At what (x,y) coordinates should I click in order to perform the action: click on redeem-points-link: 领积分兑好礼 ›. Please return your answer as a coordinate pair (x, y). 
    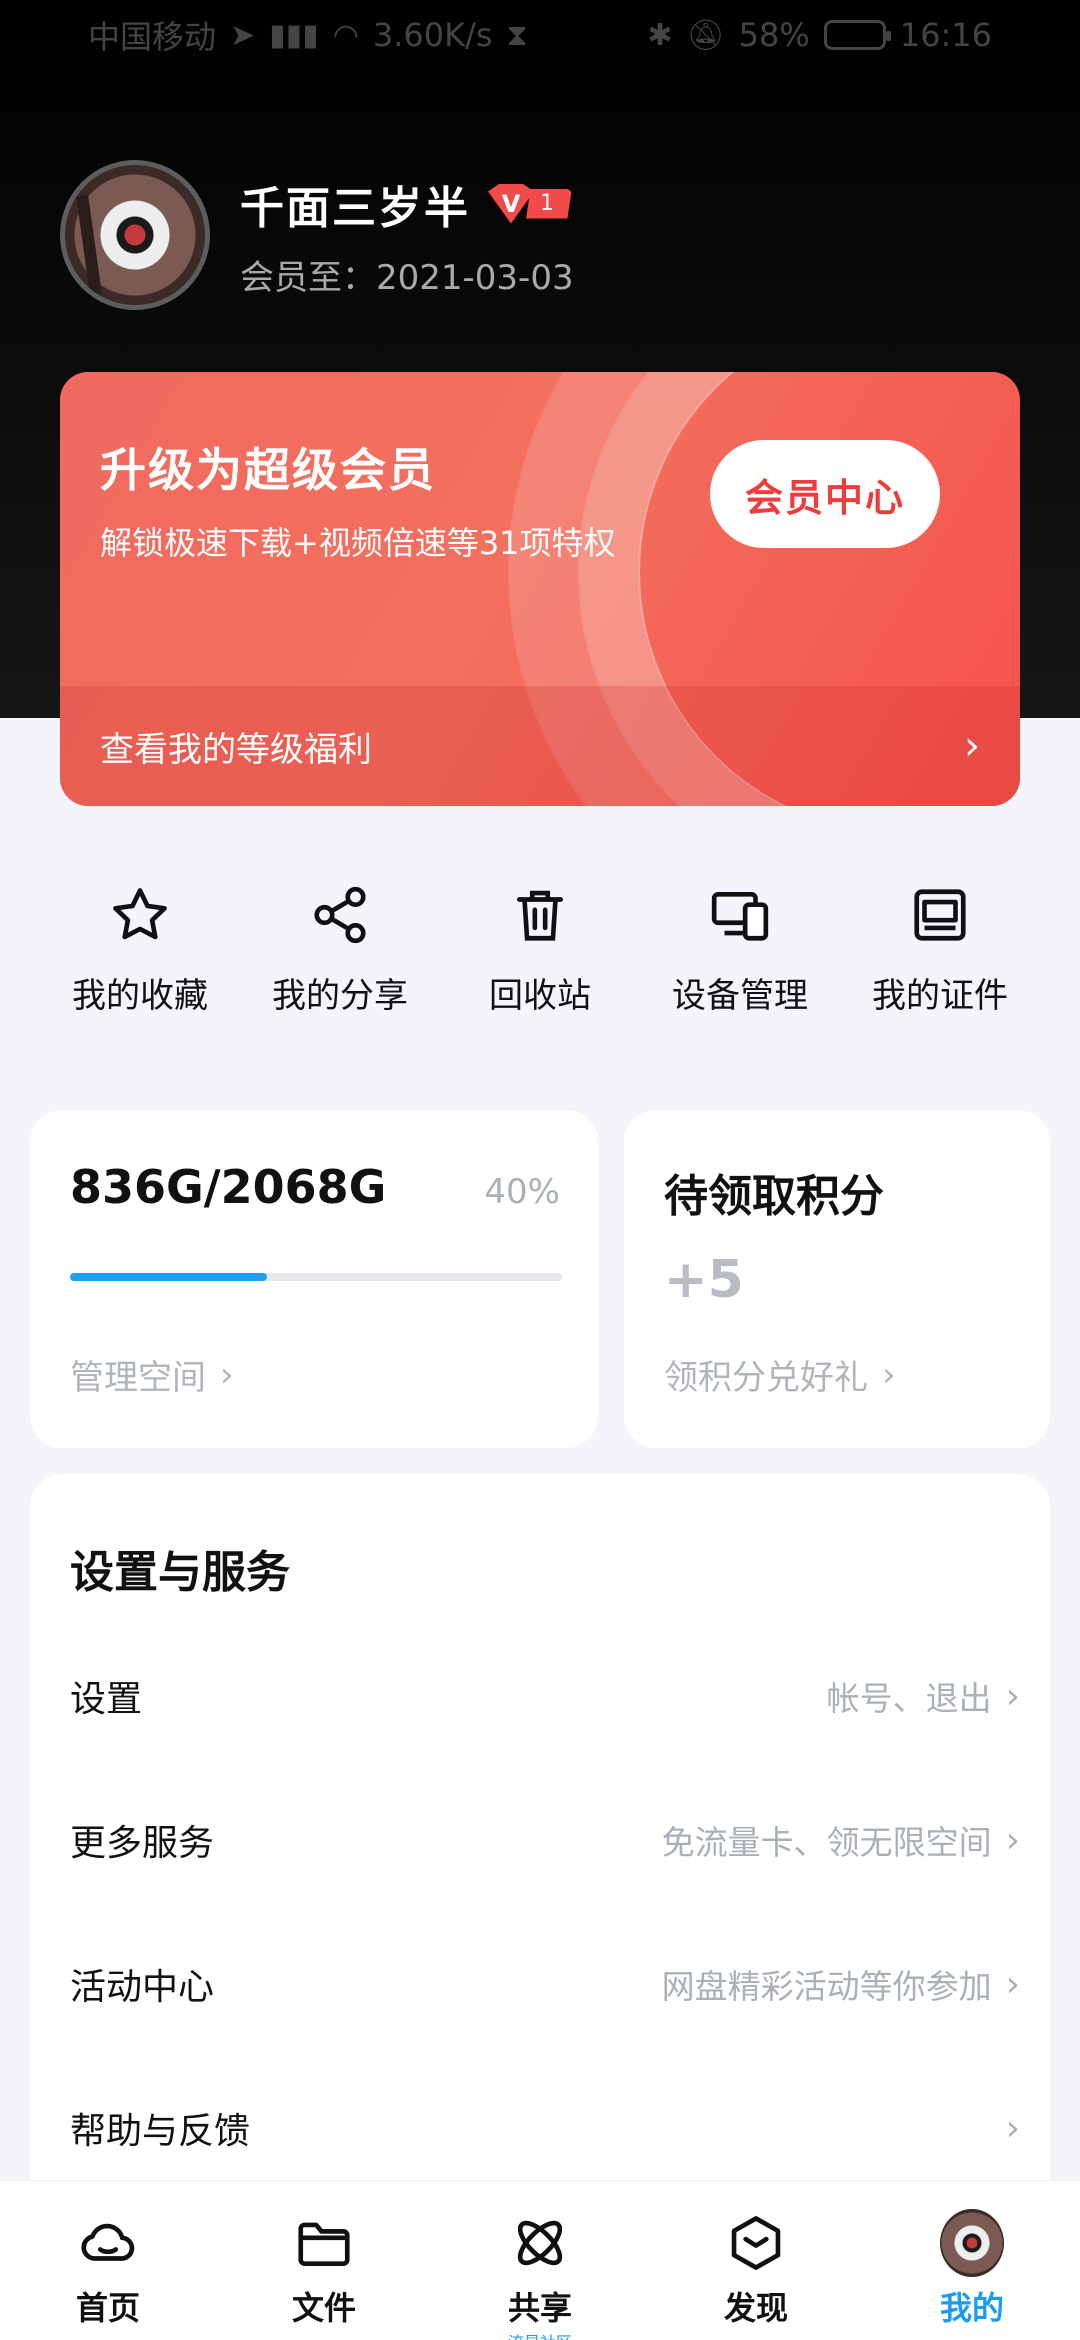
    Looking at the image, I should click on (780, 1374).